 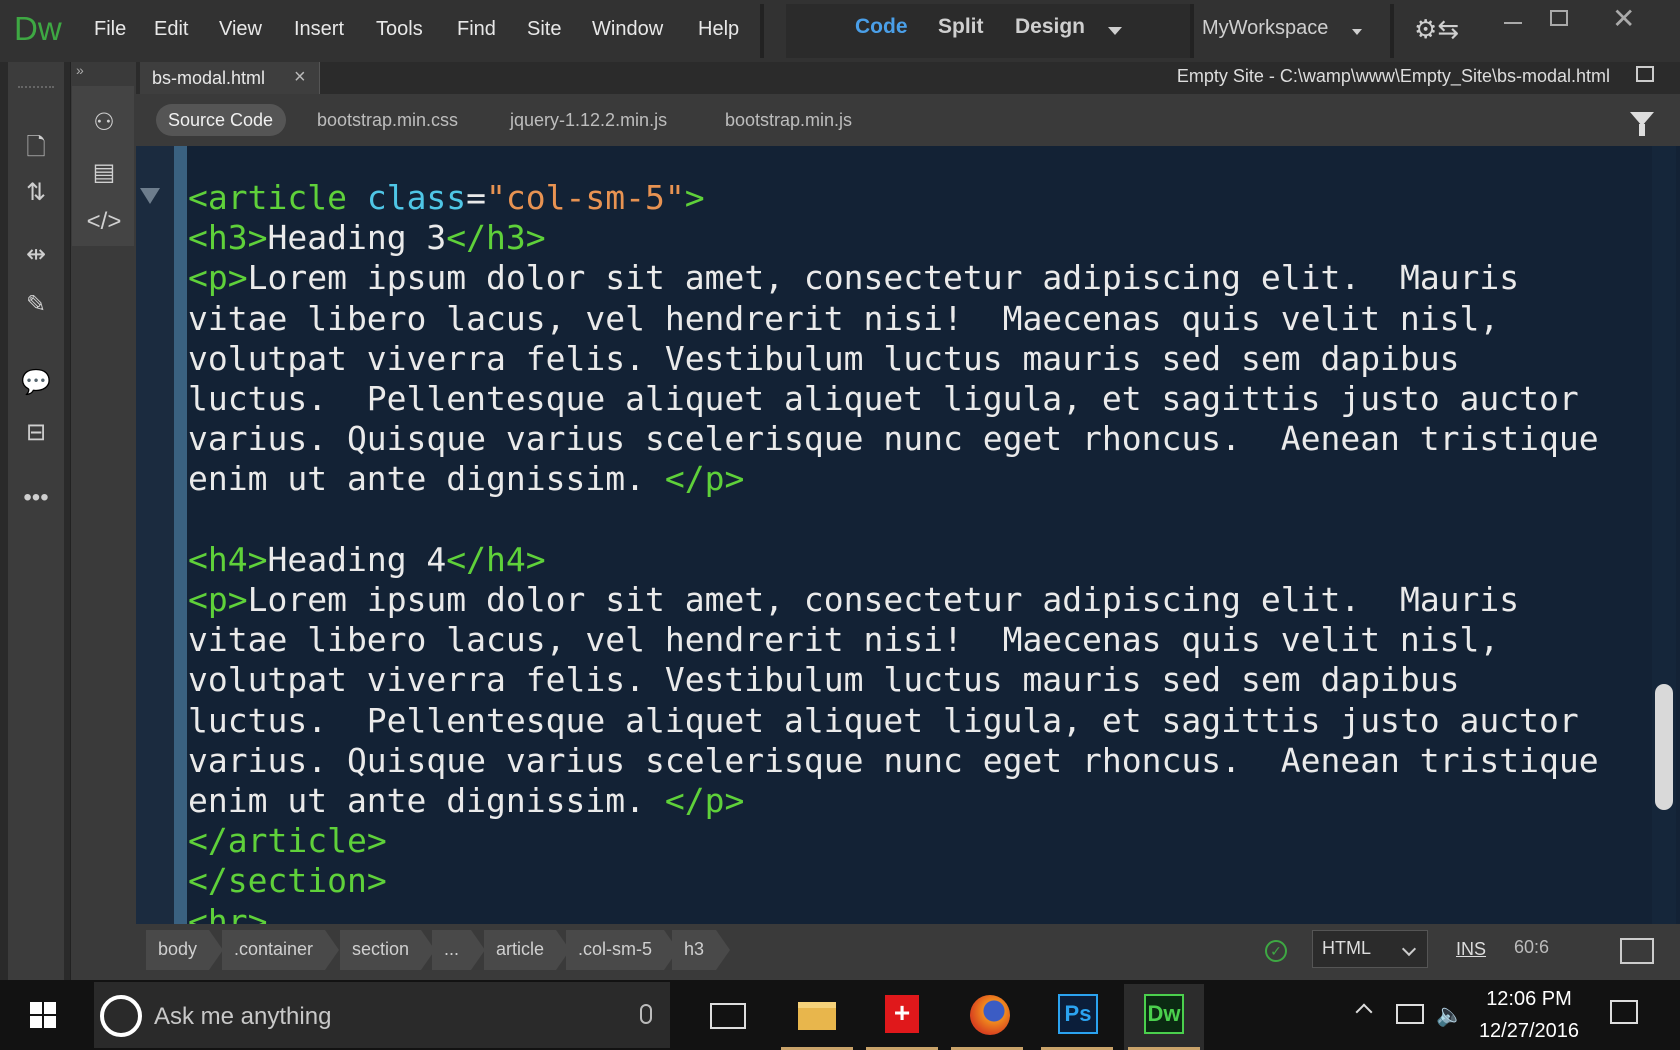 I want to click on code-line: </article>, so click(x=893, y=841).